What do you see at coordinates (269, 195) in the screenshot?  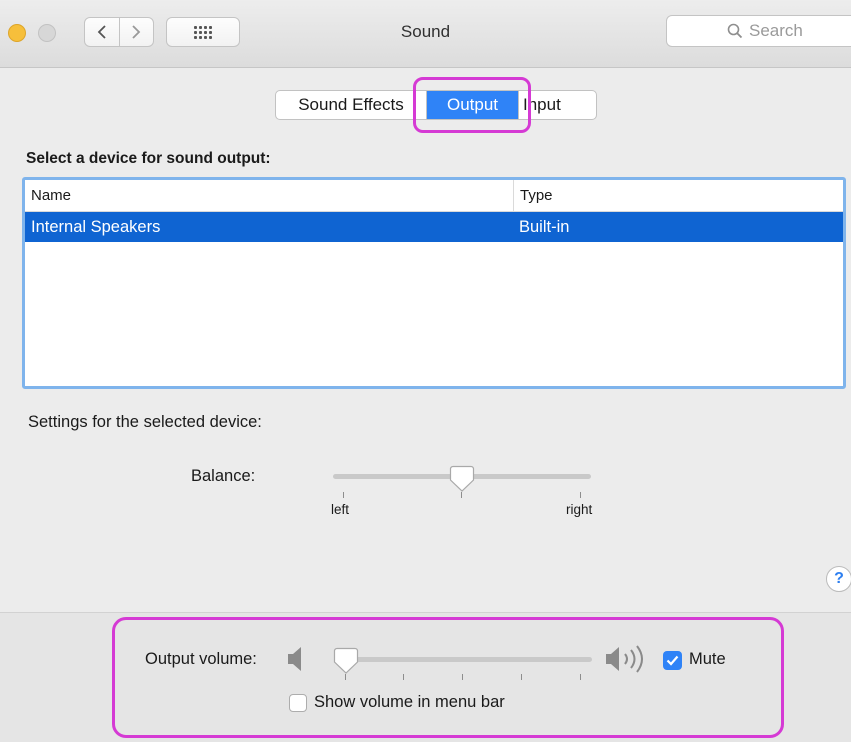 I see `column-header-name: Name` at bounding box center [269, 195].